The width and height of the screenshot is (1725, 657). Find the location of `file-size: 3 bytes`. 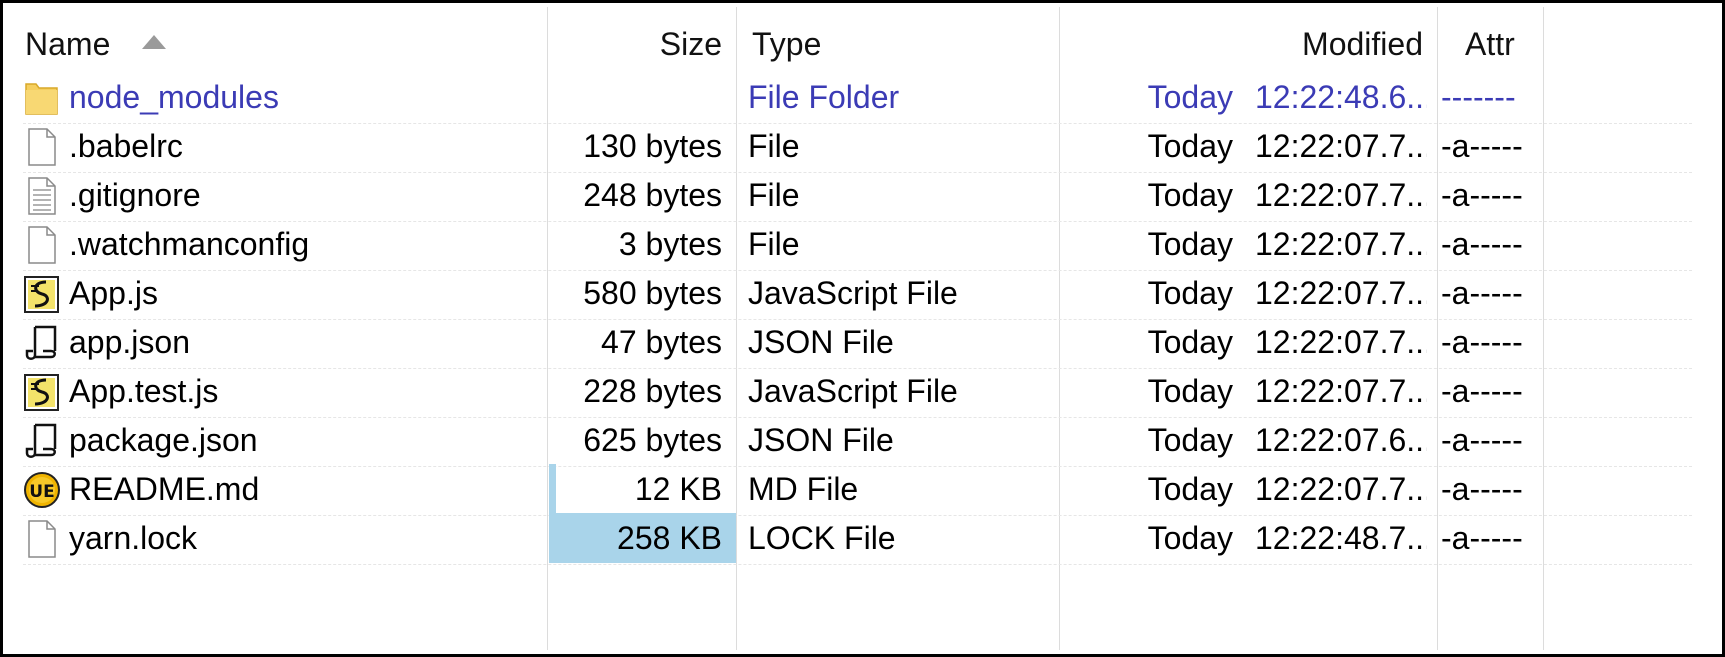

file-size: 3 bytes is located at coordinates (670, 244).